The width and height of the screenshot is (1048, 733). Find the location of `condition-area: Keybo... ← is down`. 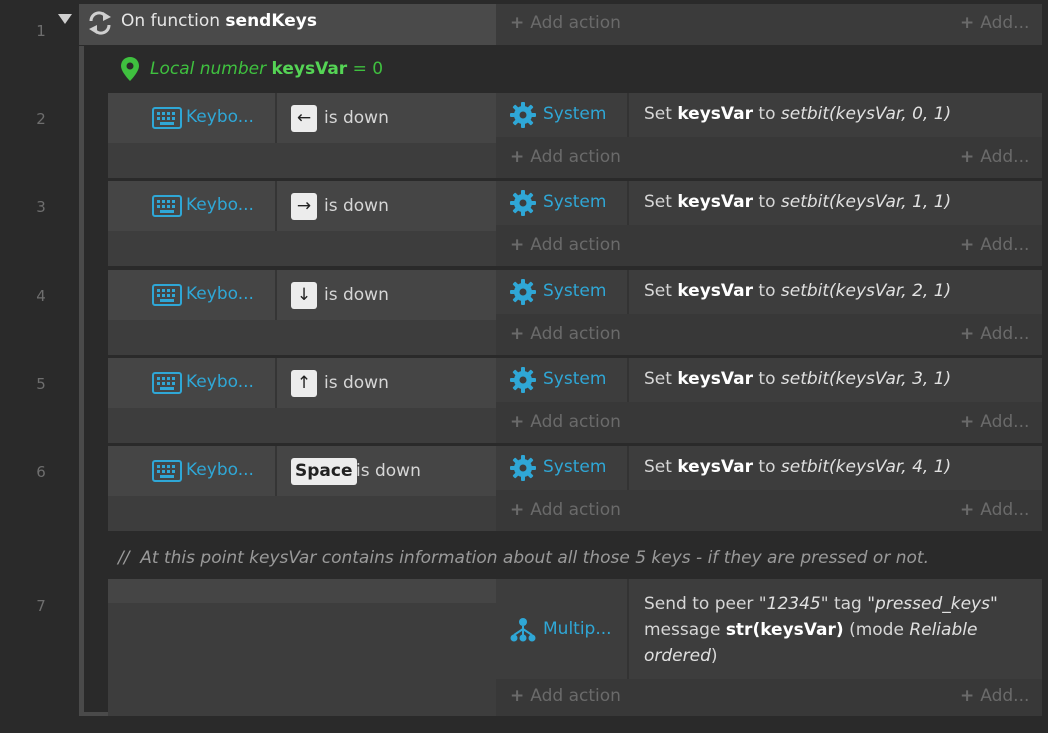

condition-area: Keybo... ← is down is located at coordinates (302, 135).